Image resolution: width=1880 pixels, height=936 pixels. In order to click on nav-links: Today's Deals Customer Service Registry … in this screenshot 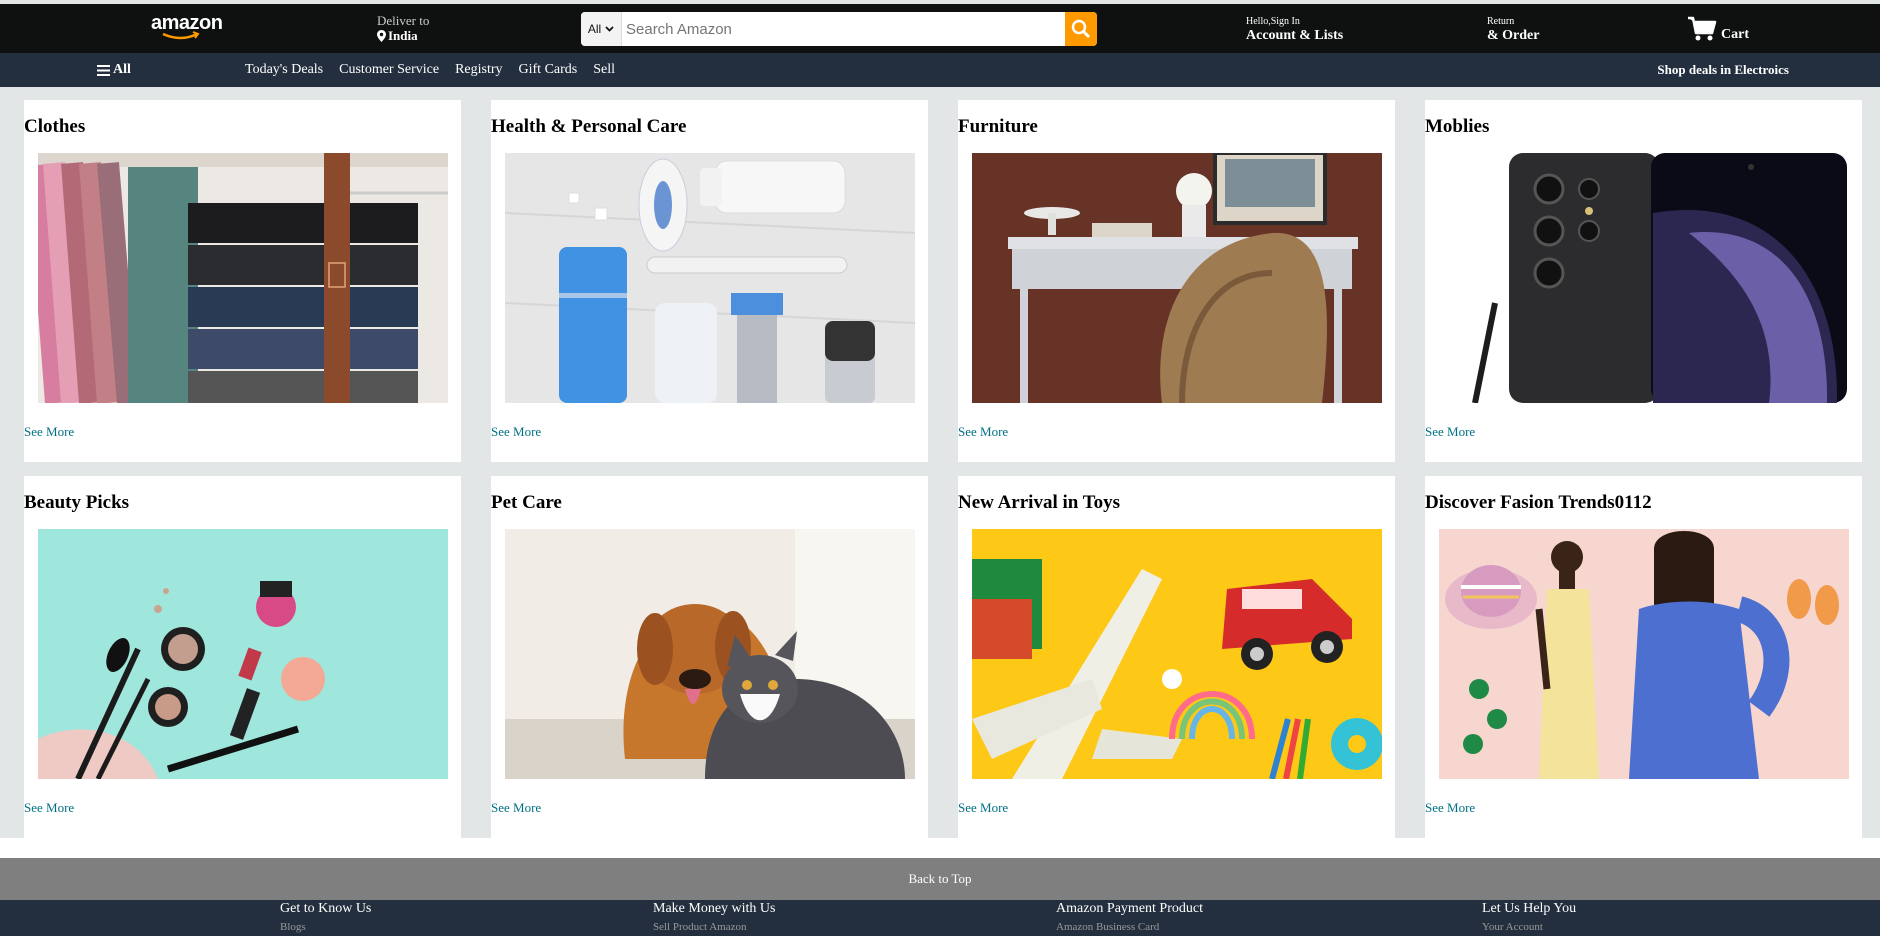, I will do `click(430, 70)`.